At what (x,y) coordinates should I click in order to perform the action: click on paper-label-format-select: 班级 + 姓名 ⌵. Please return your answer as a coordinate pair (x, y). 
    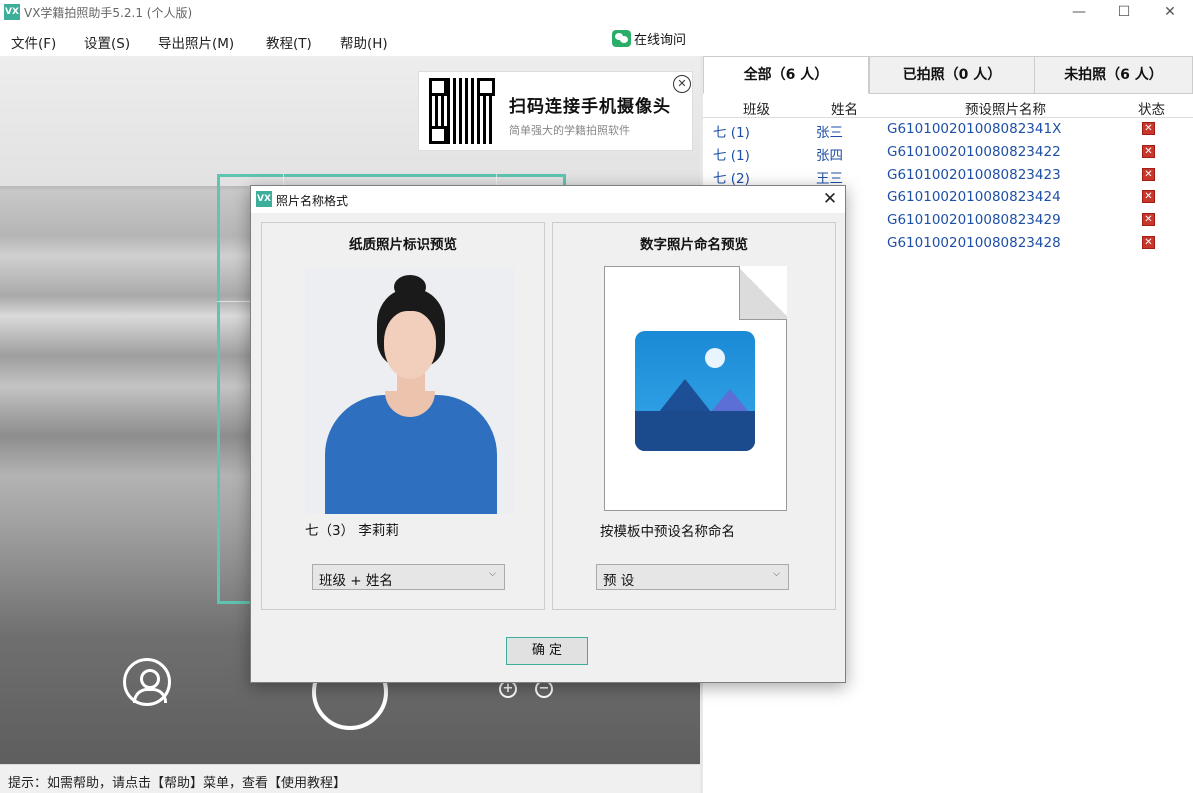
    Looking at the image, I should click on (408, 577).